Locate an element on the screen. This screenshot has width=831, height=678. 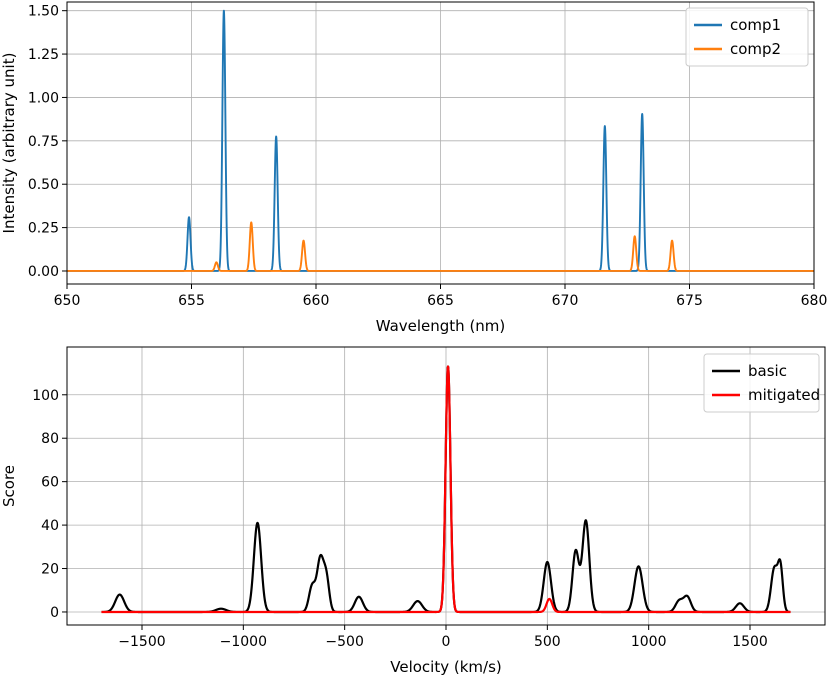
legend-label-comp2: comp2 is located at coordinates (755, 49).